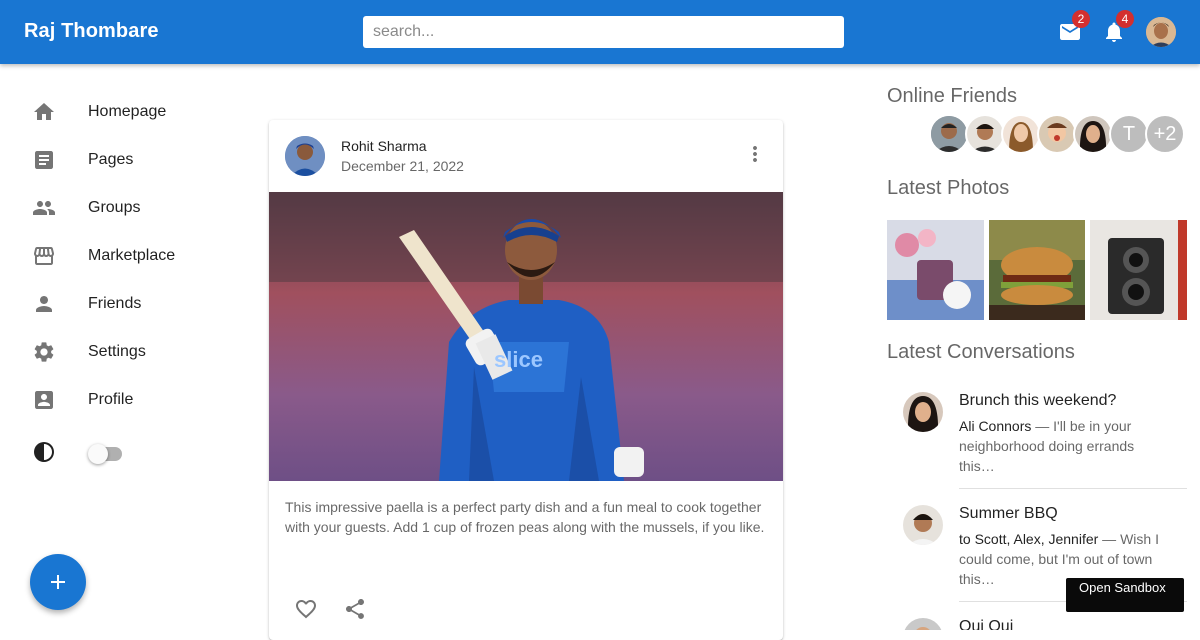  What do you see at coordinates (1029, 539) in the screenshot?
I see `conversation-sender: to Scott, Alex, Jennifer` at bounding box center [1029, 539].